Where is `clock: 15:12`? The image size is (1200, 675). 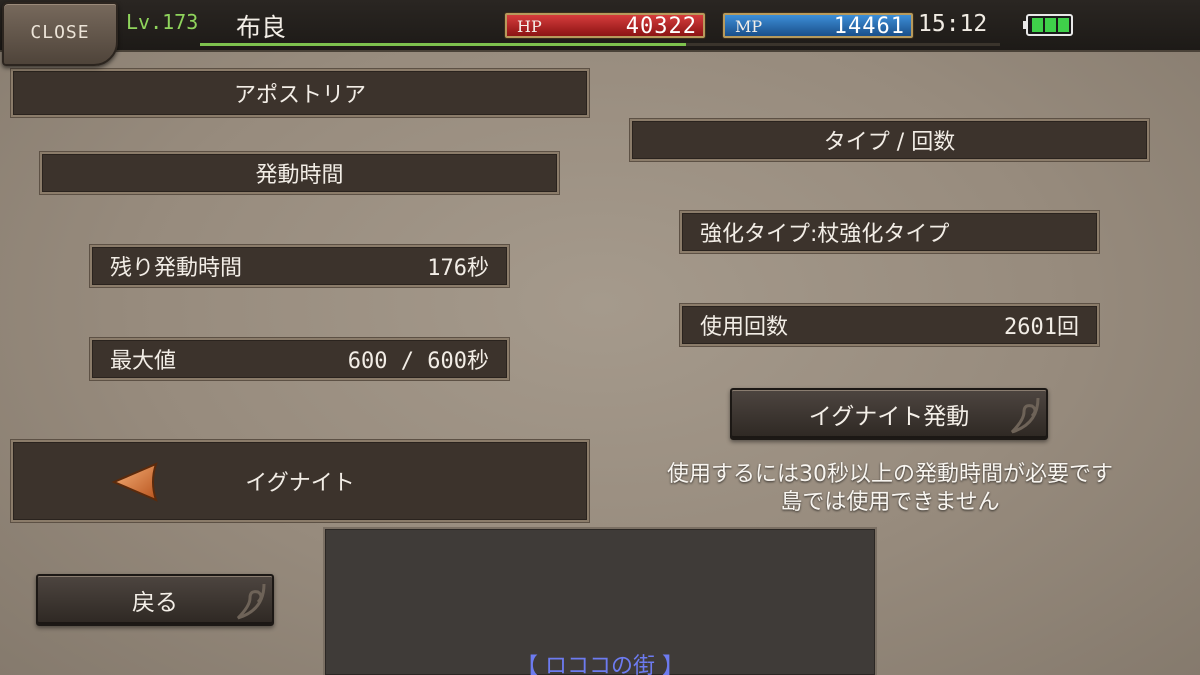 clock: 15:12 is located at coordinates (953, 24).